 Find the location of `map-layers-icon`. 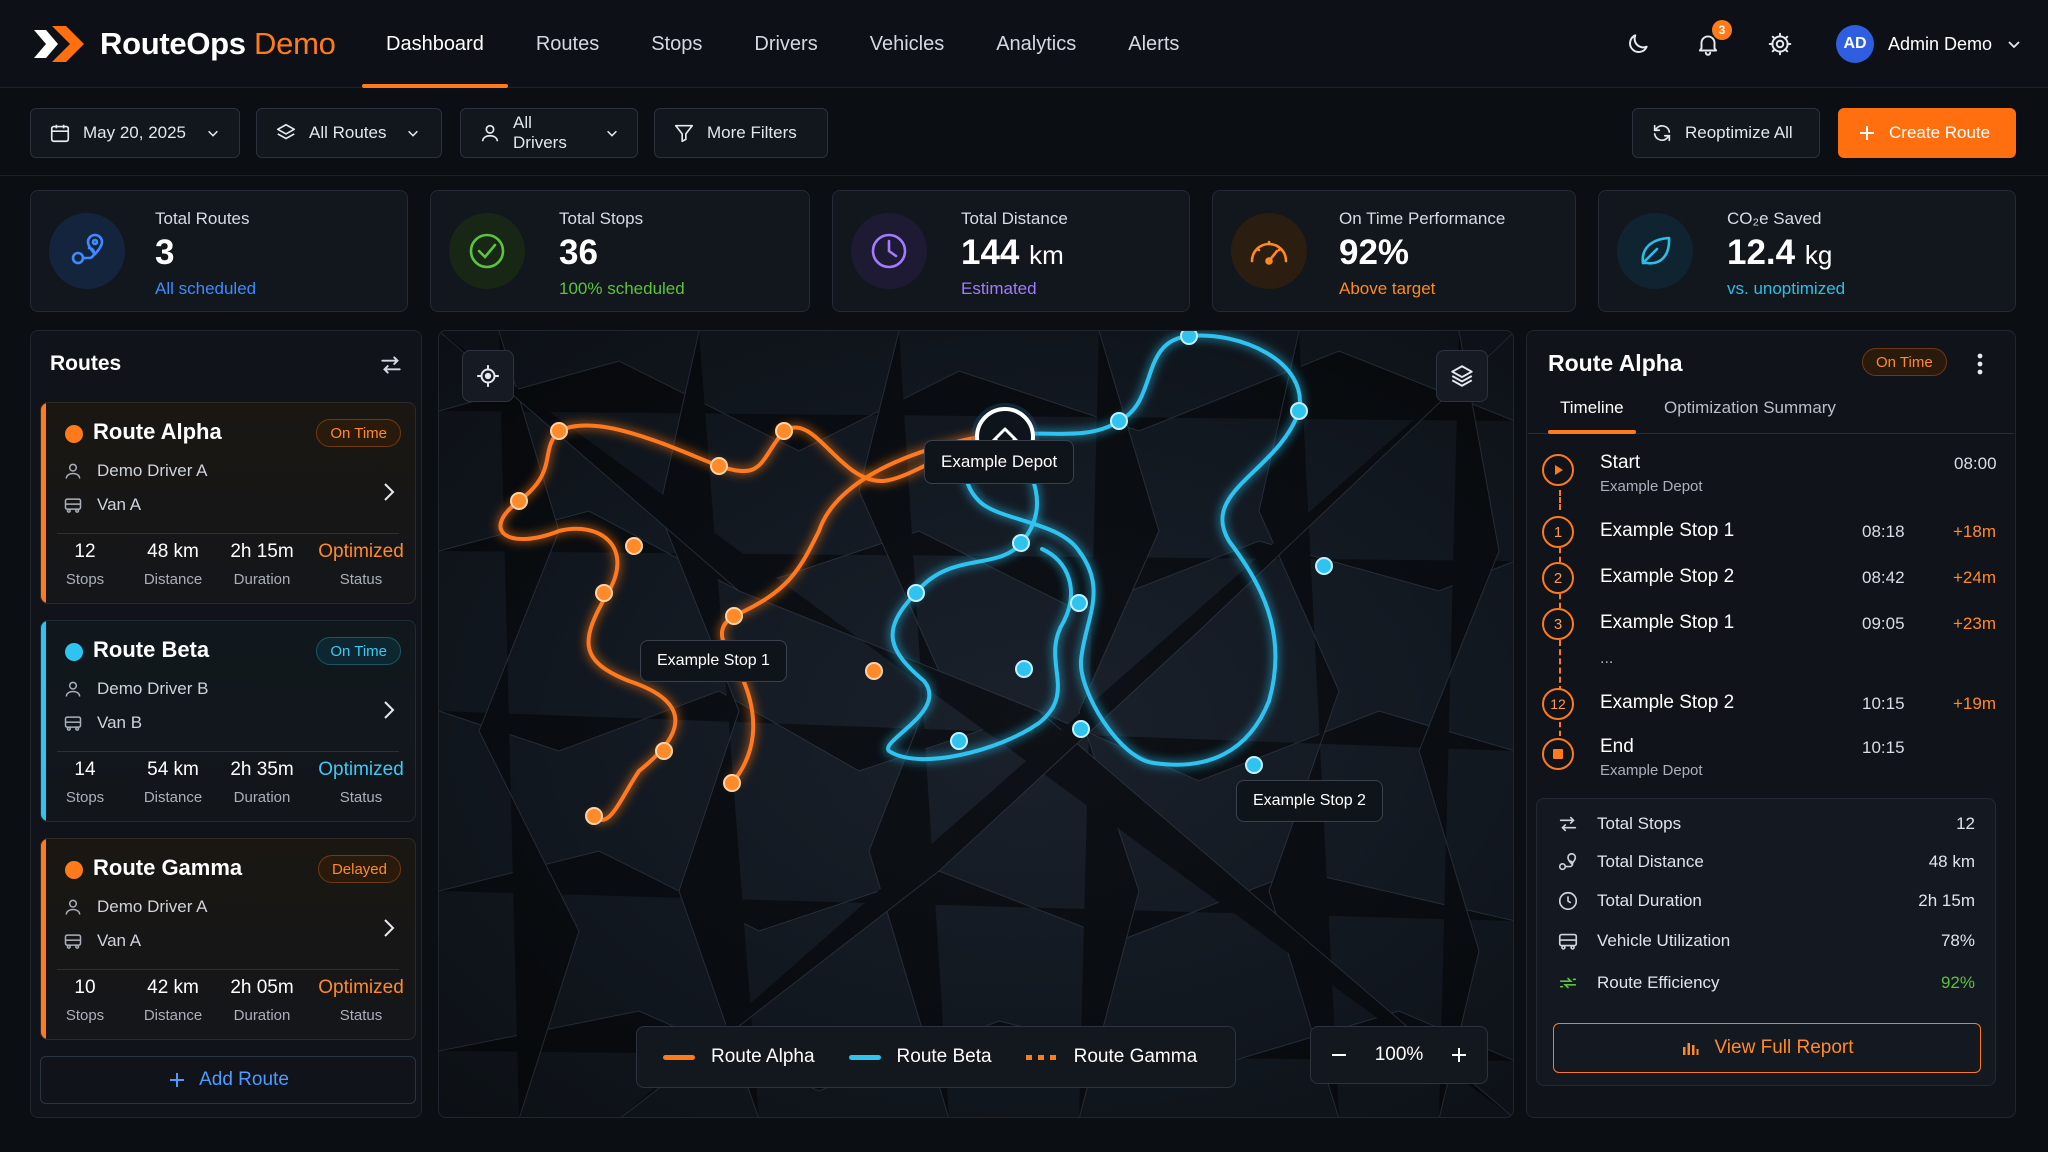

map-layers-icon is located at coordinates (1462, 376).